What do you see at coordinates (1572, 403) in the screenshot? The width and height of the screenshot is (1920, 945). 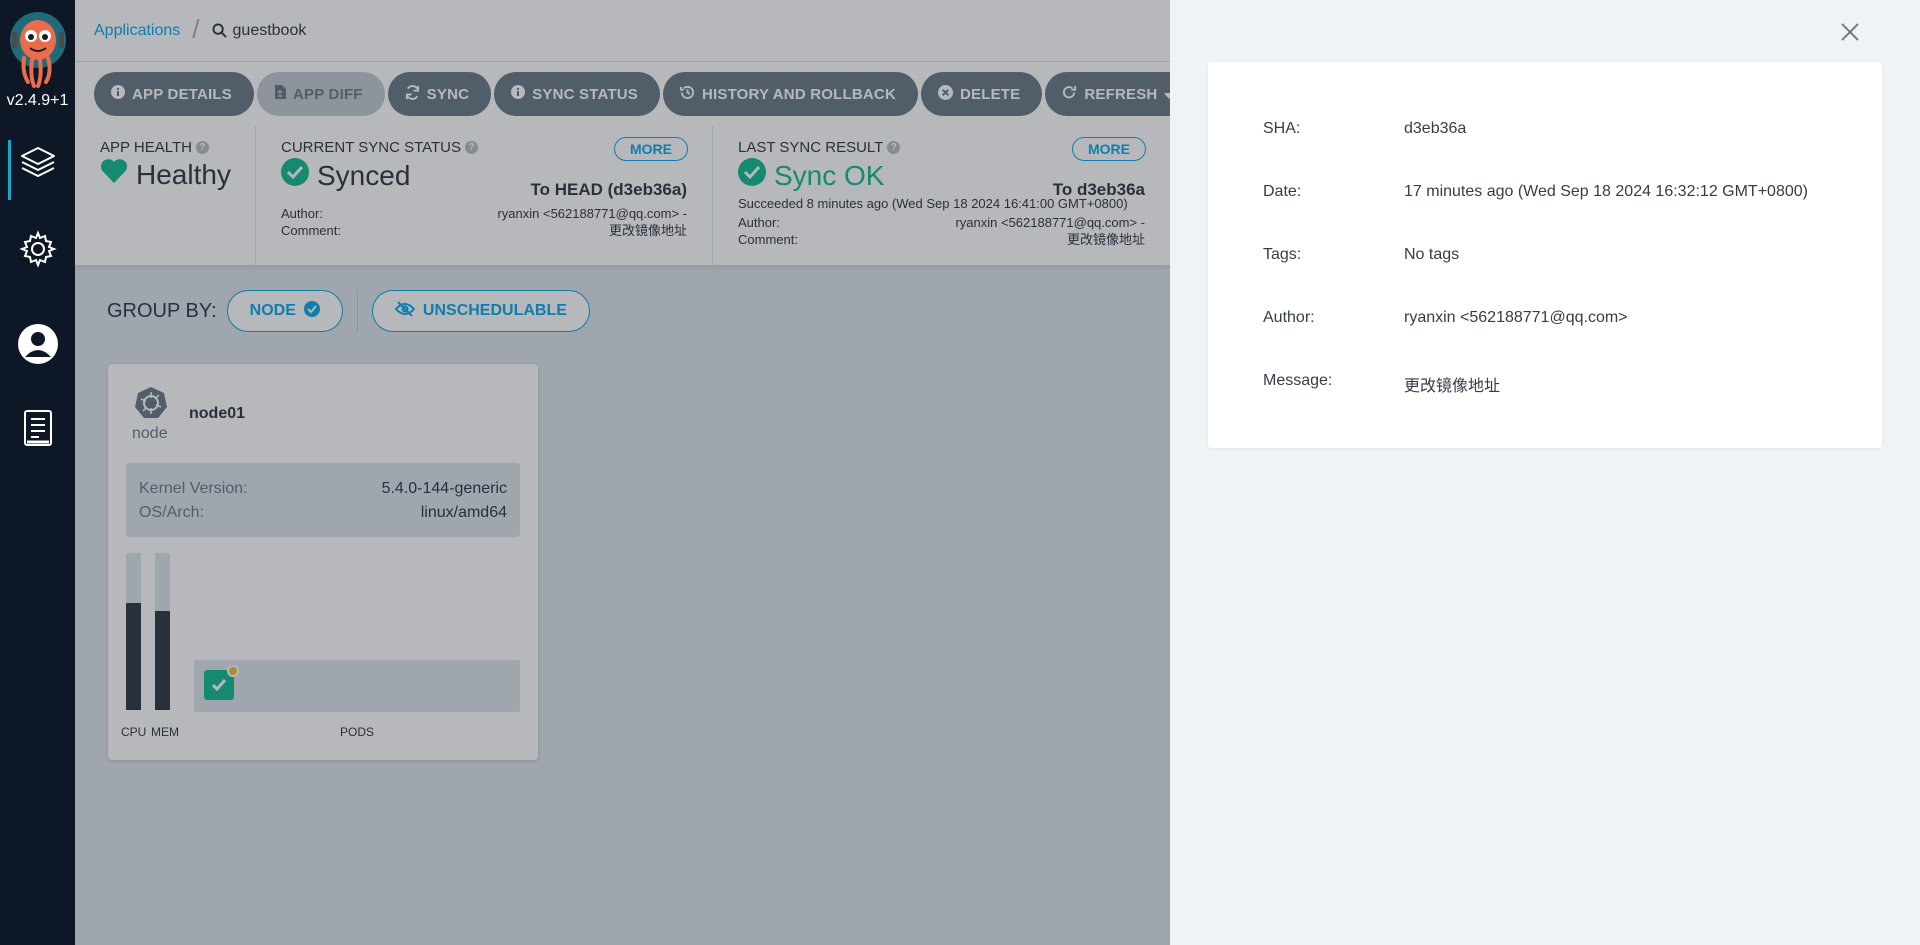 I see `revision-message-row: Message: 更改镜像地址` at bounding box center [1572, 403].